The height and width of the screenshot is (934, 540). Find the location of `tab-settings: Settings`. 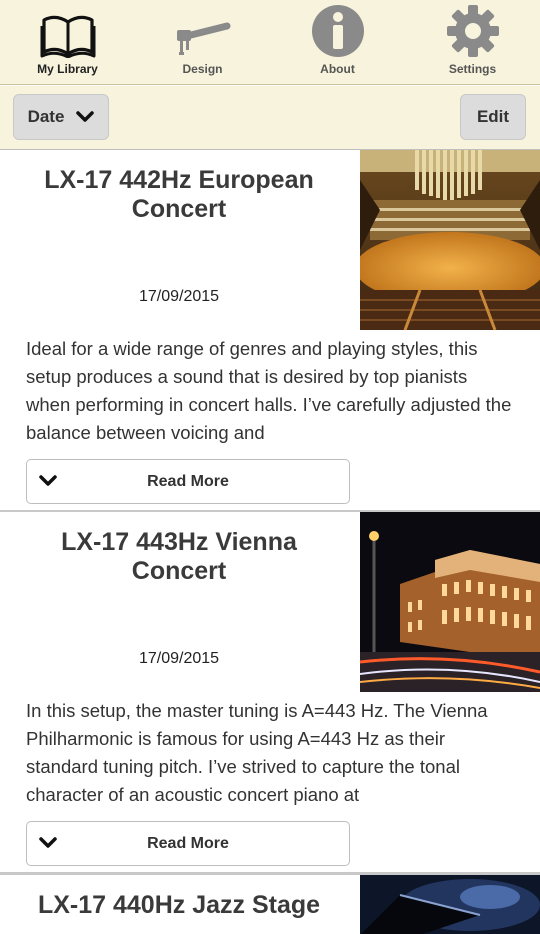

tab-settings: Settings is located at coordinates (472, 42).